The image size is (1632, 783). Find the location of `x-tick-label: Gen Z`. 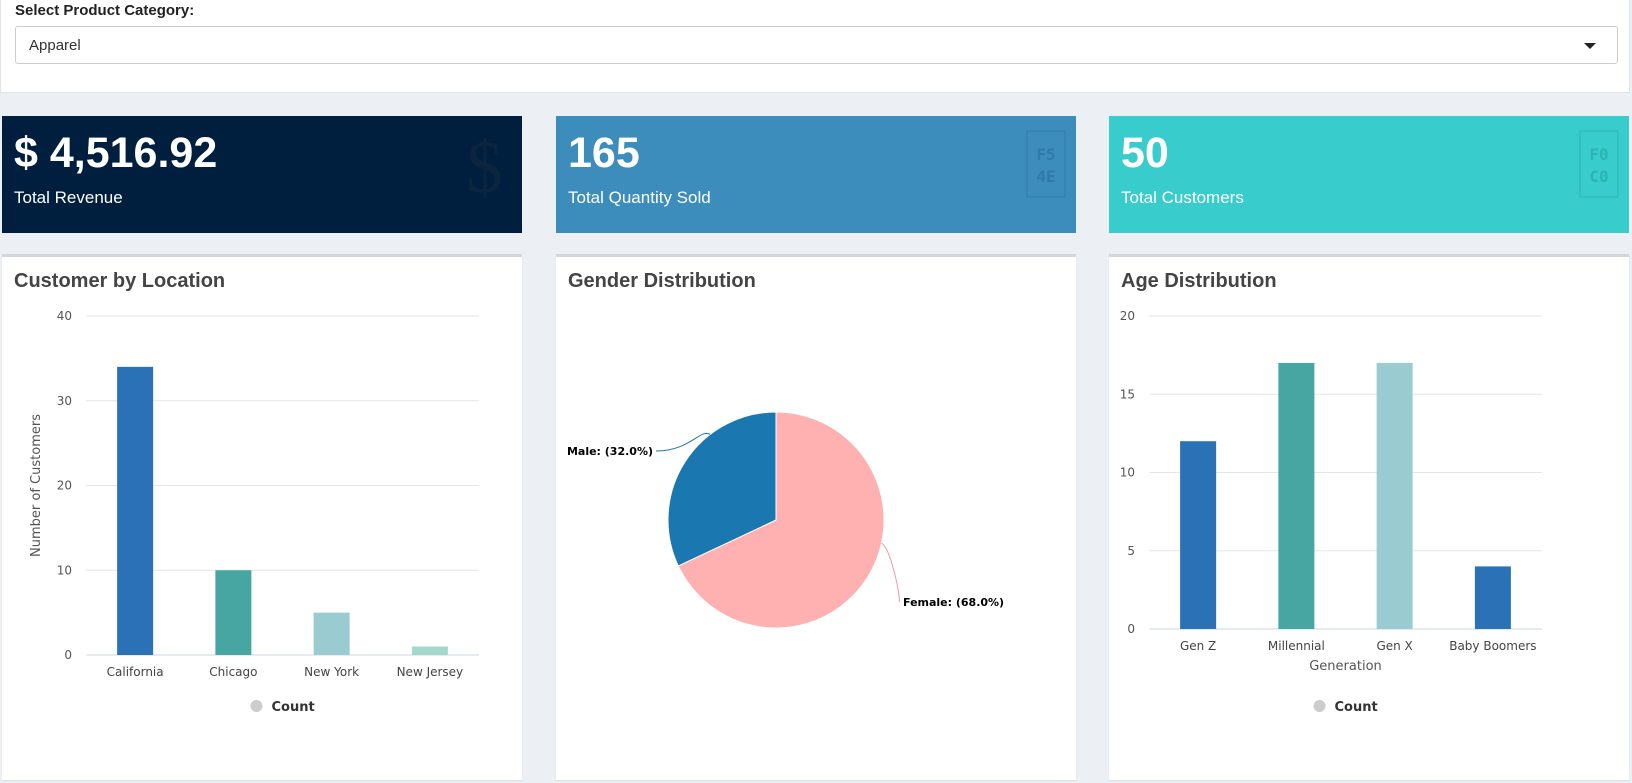

x-tick-label: Gen Z is located at coordinates (1198, 646).